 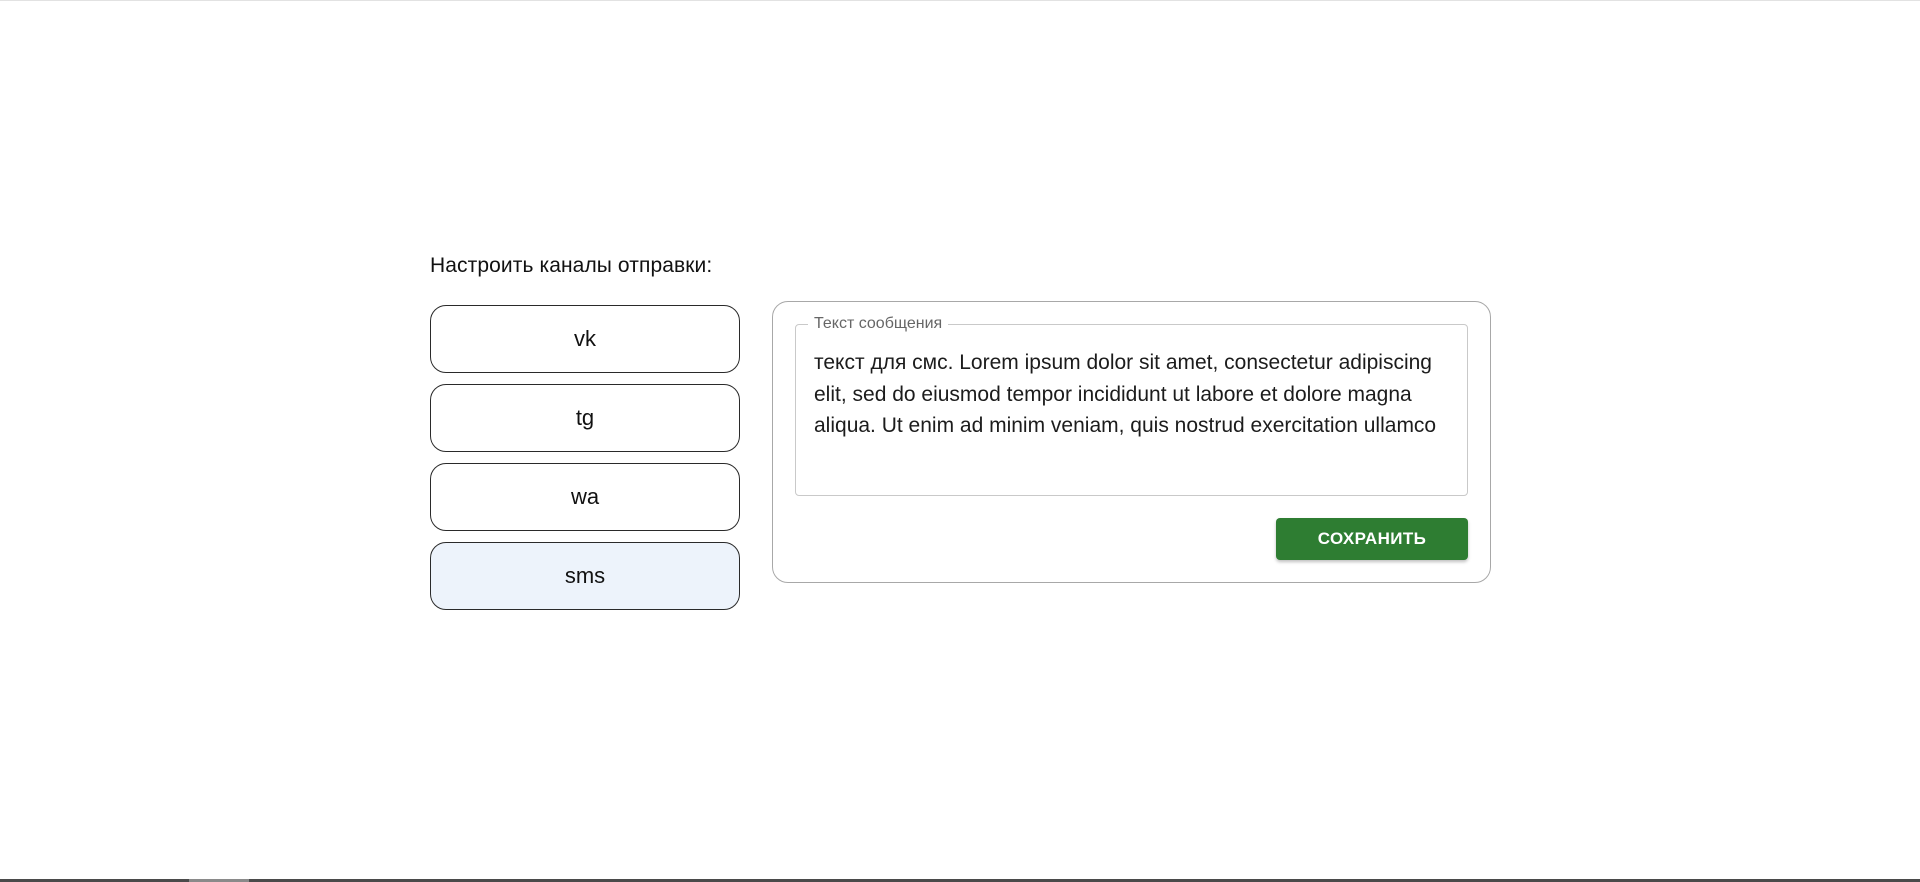 I want to click on channel-button-tg: tg, so click(x=585, y=418).